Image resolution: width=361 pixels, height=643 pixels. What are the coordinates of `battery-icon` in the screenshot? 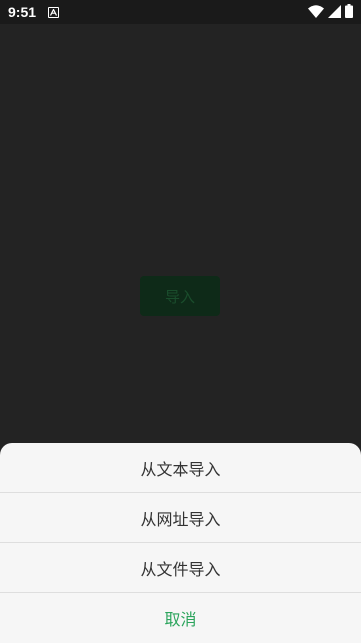 It's located at (349, 12).